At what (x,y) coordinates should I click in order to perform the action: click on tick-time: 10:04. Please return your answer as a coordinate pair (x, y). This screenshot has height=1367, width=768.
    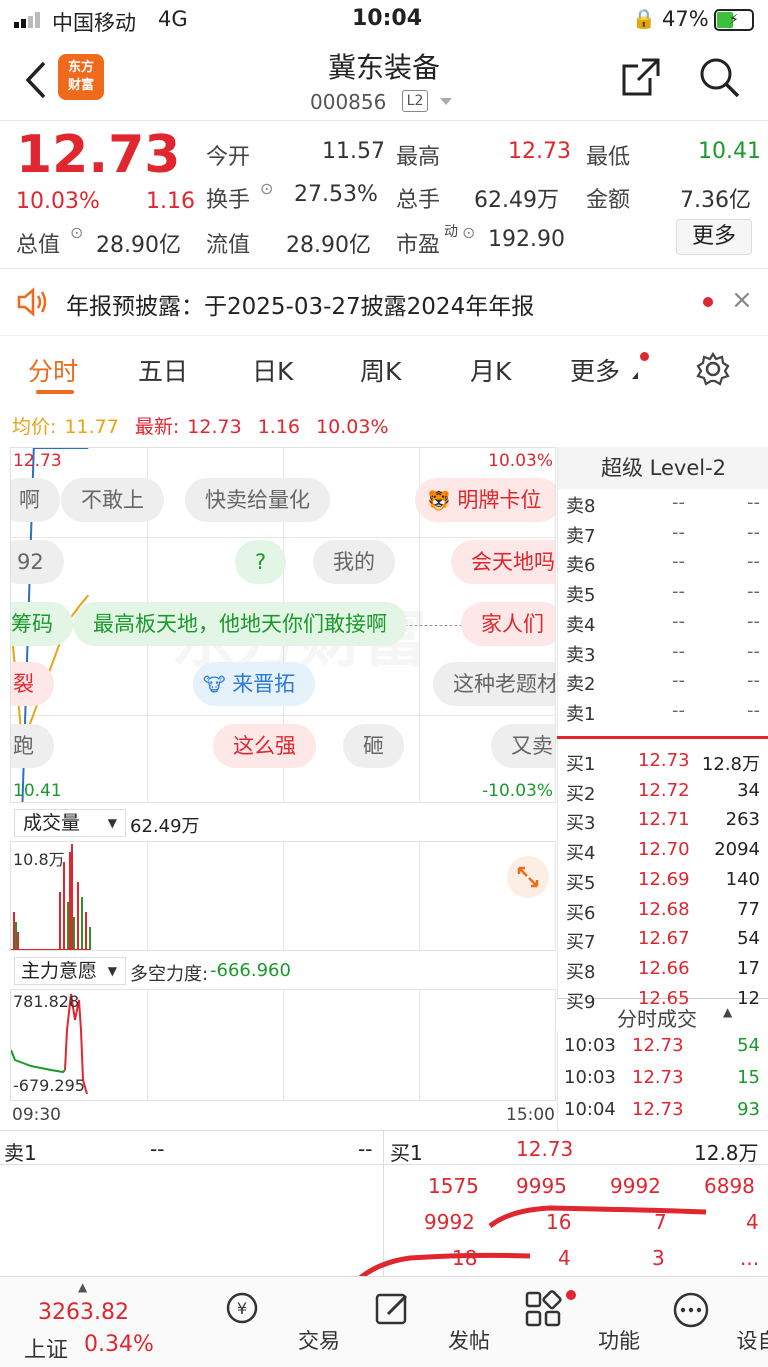
    Looking at the image, I should click on (590, 1109).